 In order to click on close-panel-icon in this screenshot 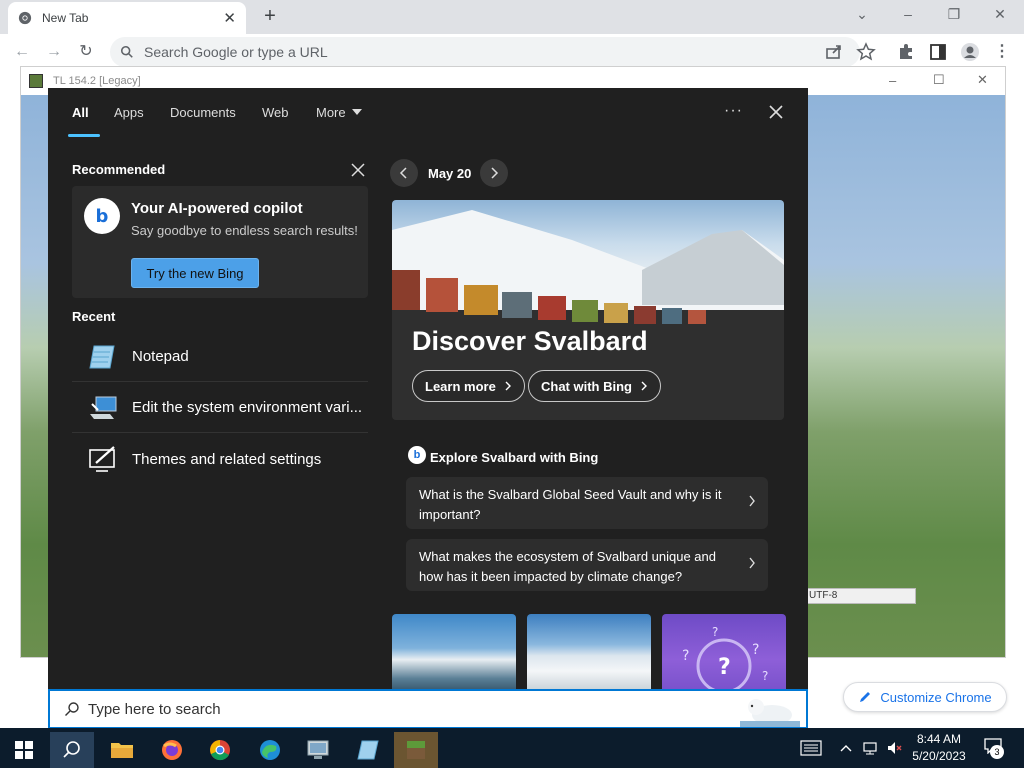, I will do `click(776, 112)`.